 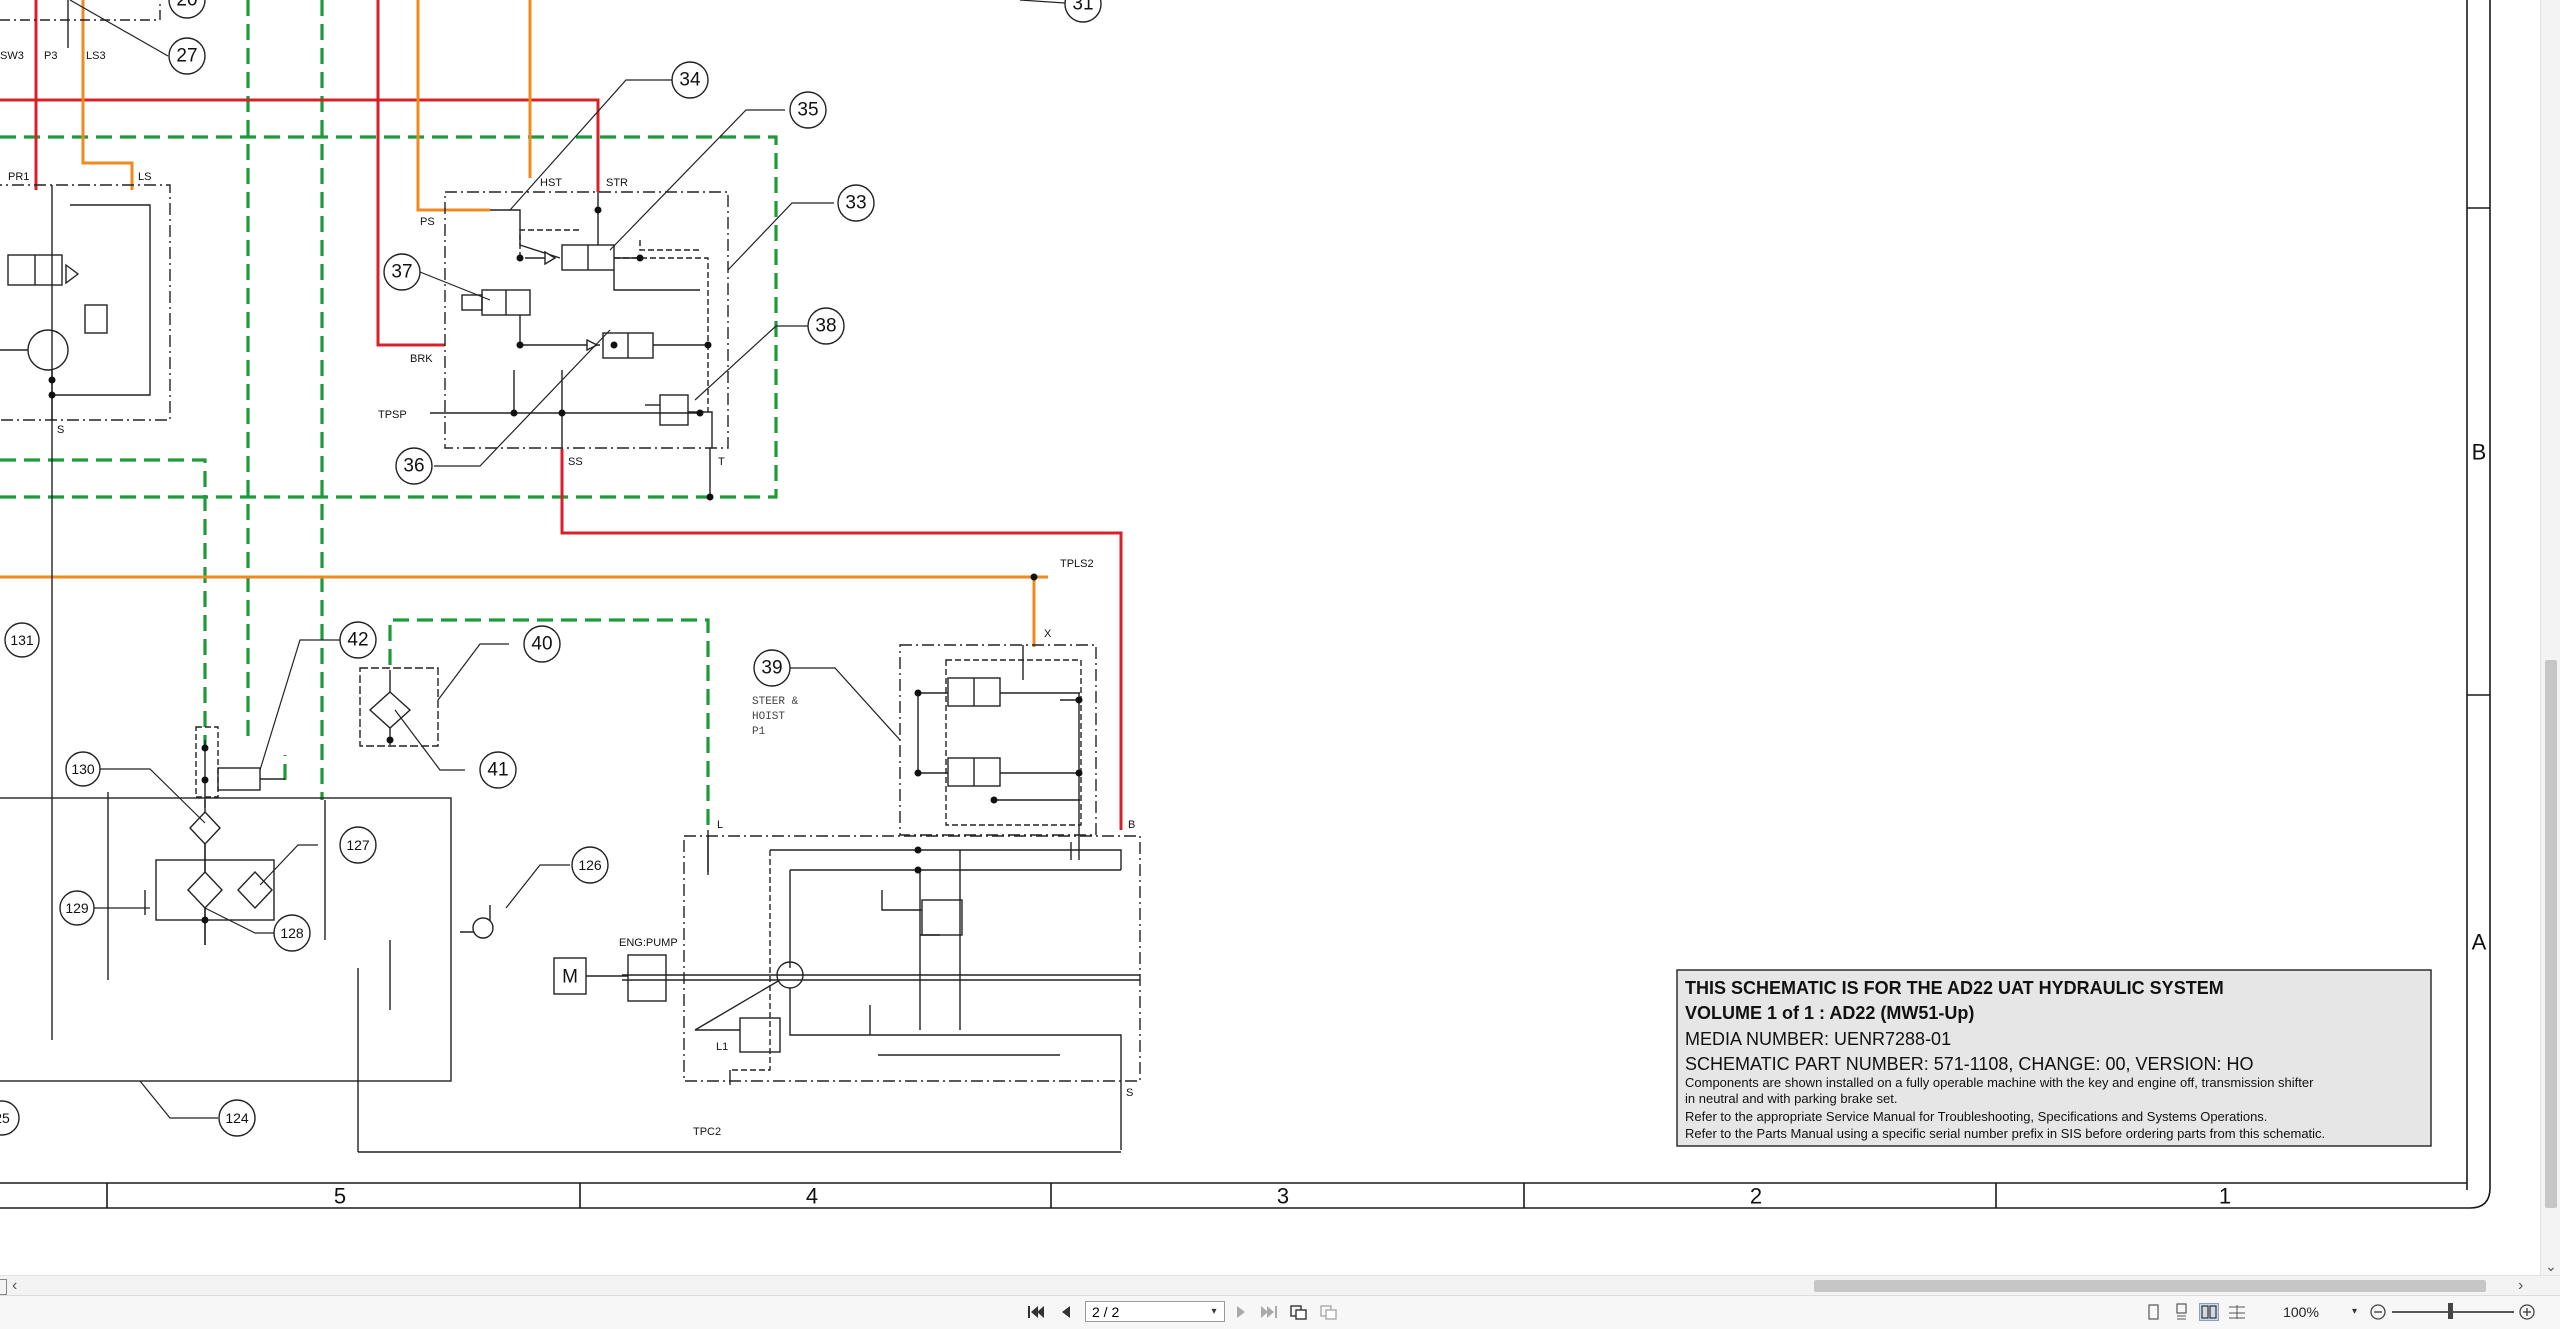 I want to click on callout-124: 124, so click(x=237, y=1118).